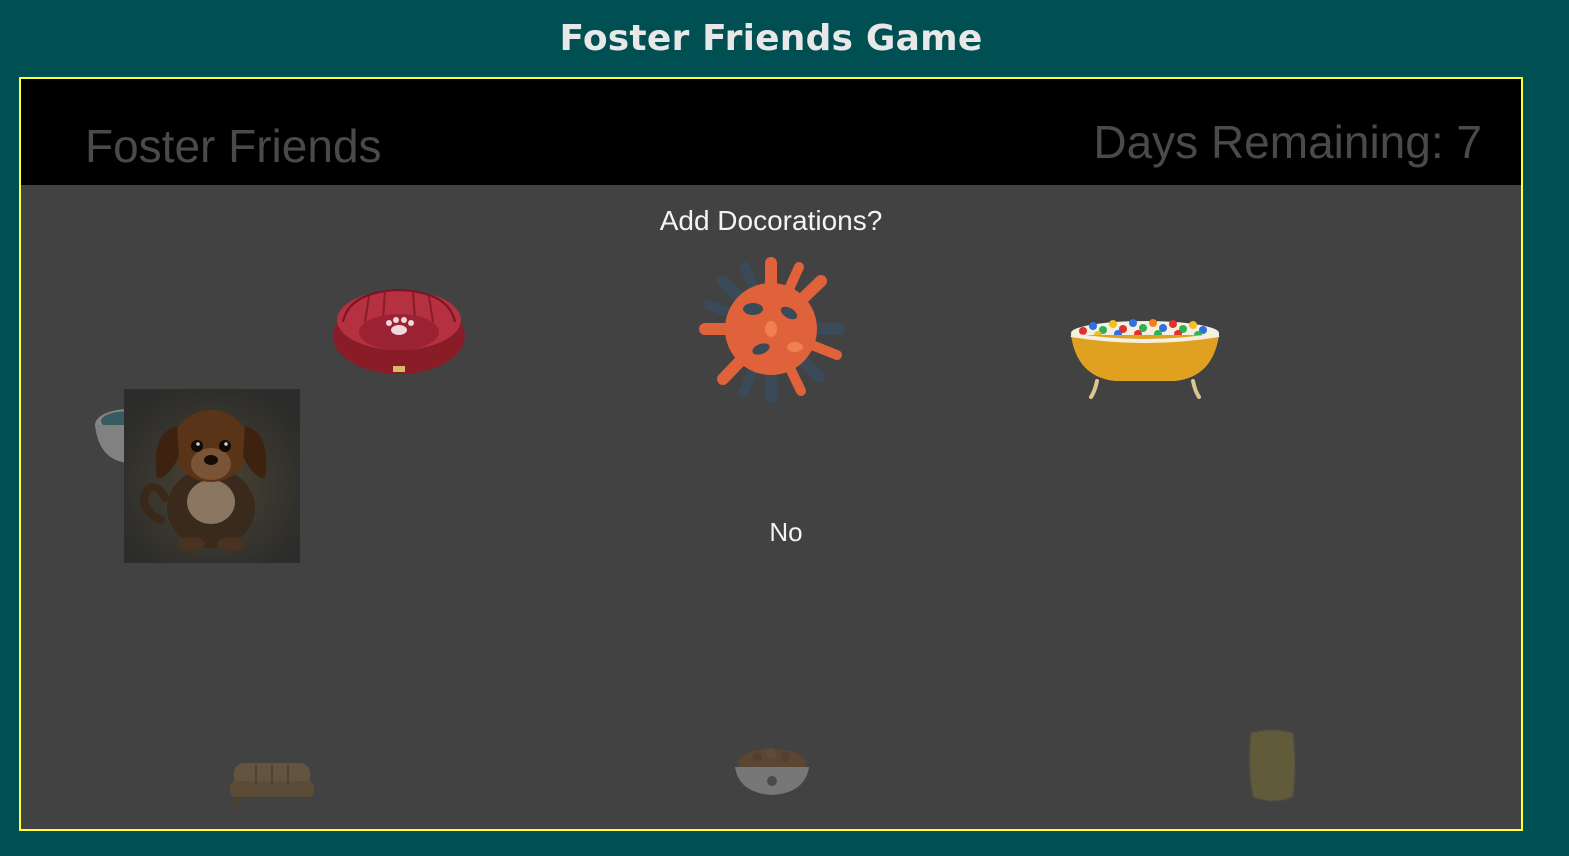  I want to click on decoration-option-toy, so click(771, 331).